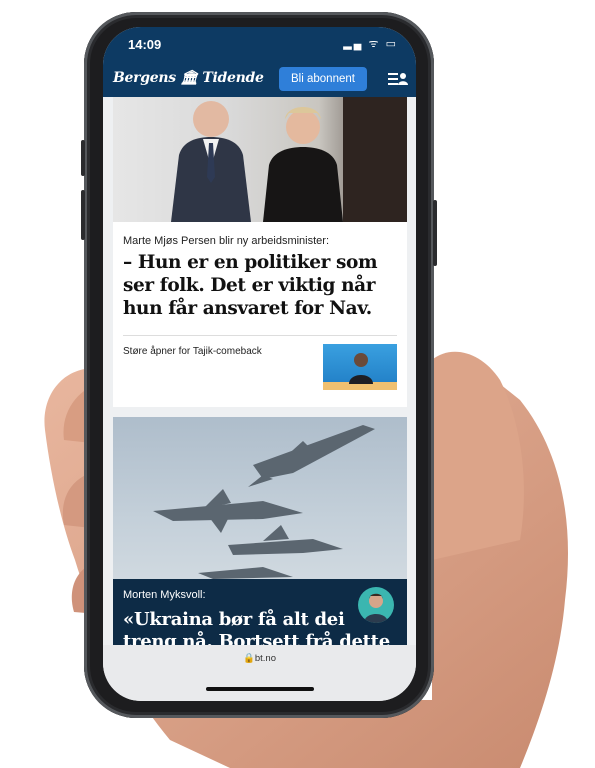 The height and width of the screenshot is (768, 595). I want to click on related-article-title: Støre åpner for Tajik-comeback, so click(192, 351).